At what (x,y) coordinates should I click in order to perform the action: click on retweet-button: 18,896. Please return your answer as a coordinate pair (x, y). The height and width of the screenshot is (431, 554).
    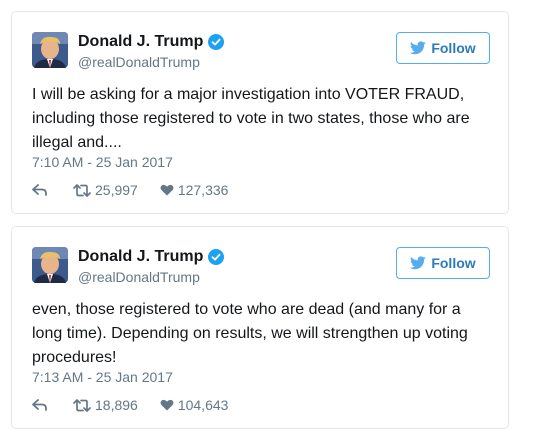
    Looking at the image, I should click on (105, 405).